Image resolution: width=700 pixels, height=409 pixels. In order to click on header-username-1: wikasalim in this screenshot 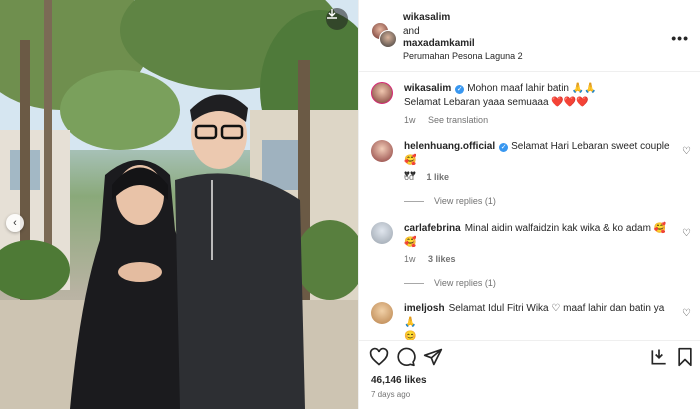, I will do `click(426, 17)`.